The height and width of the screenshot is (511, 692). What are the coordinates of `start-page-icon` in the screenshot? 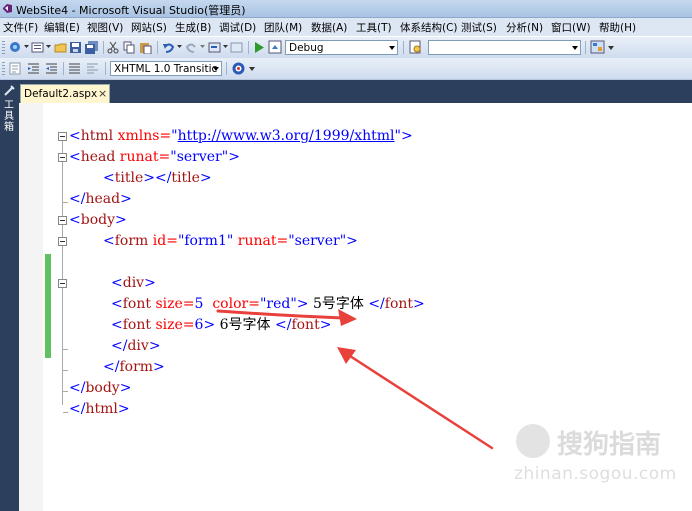 It's located at (275, 47).